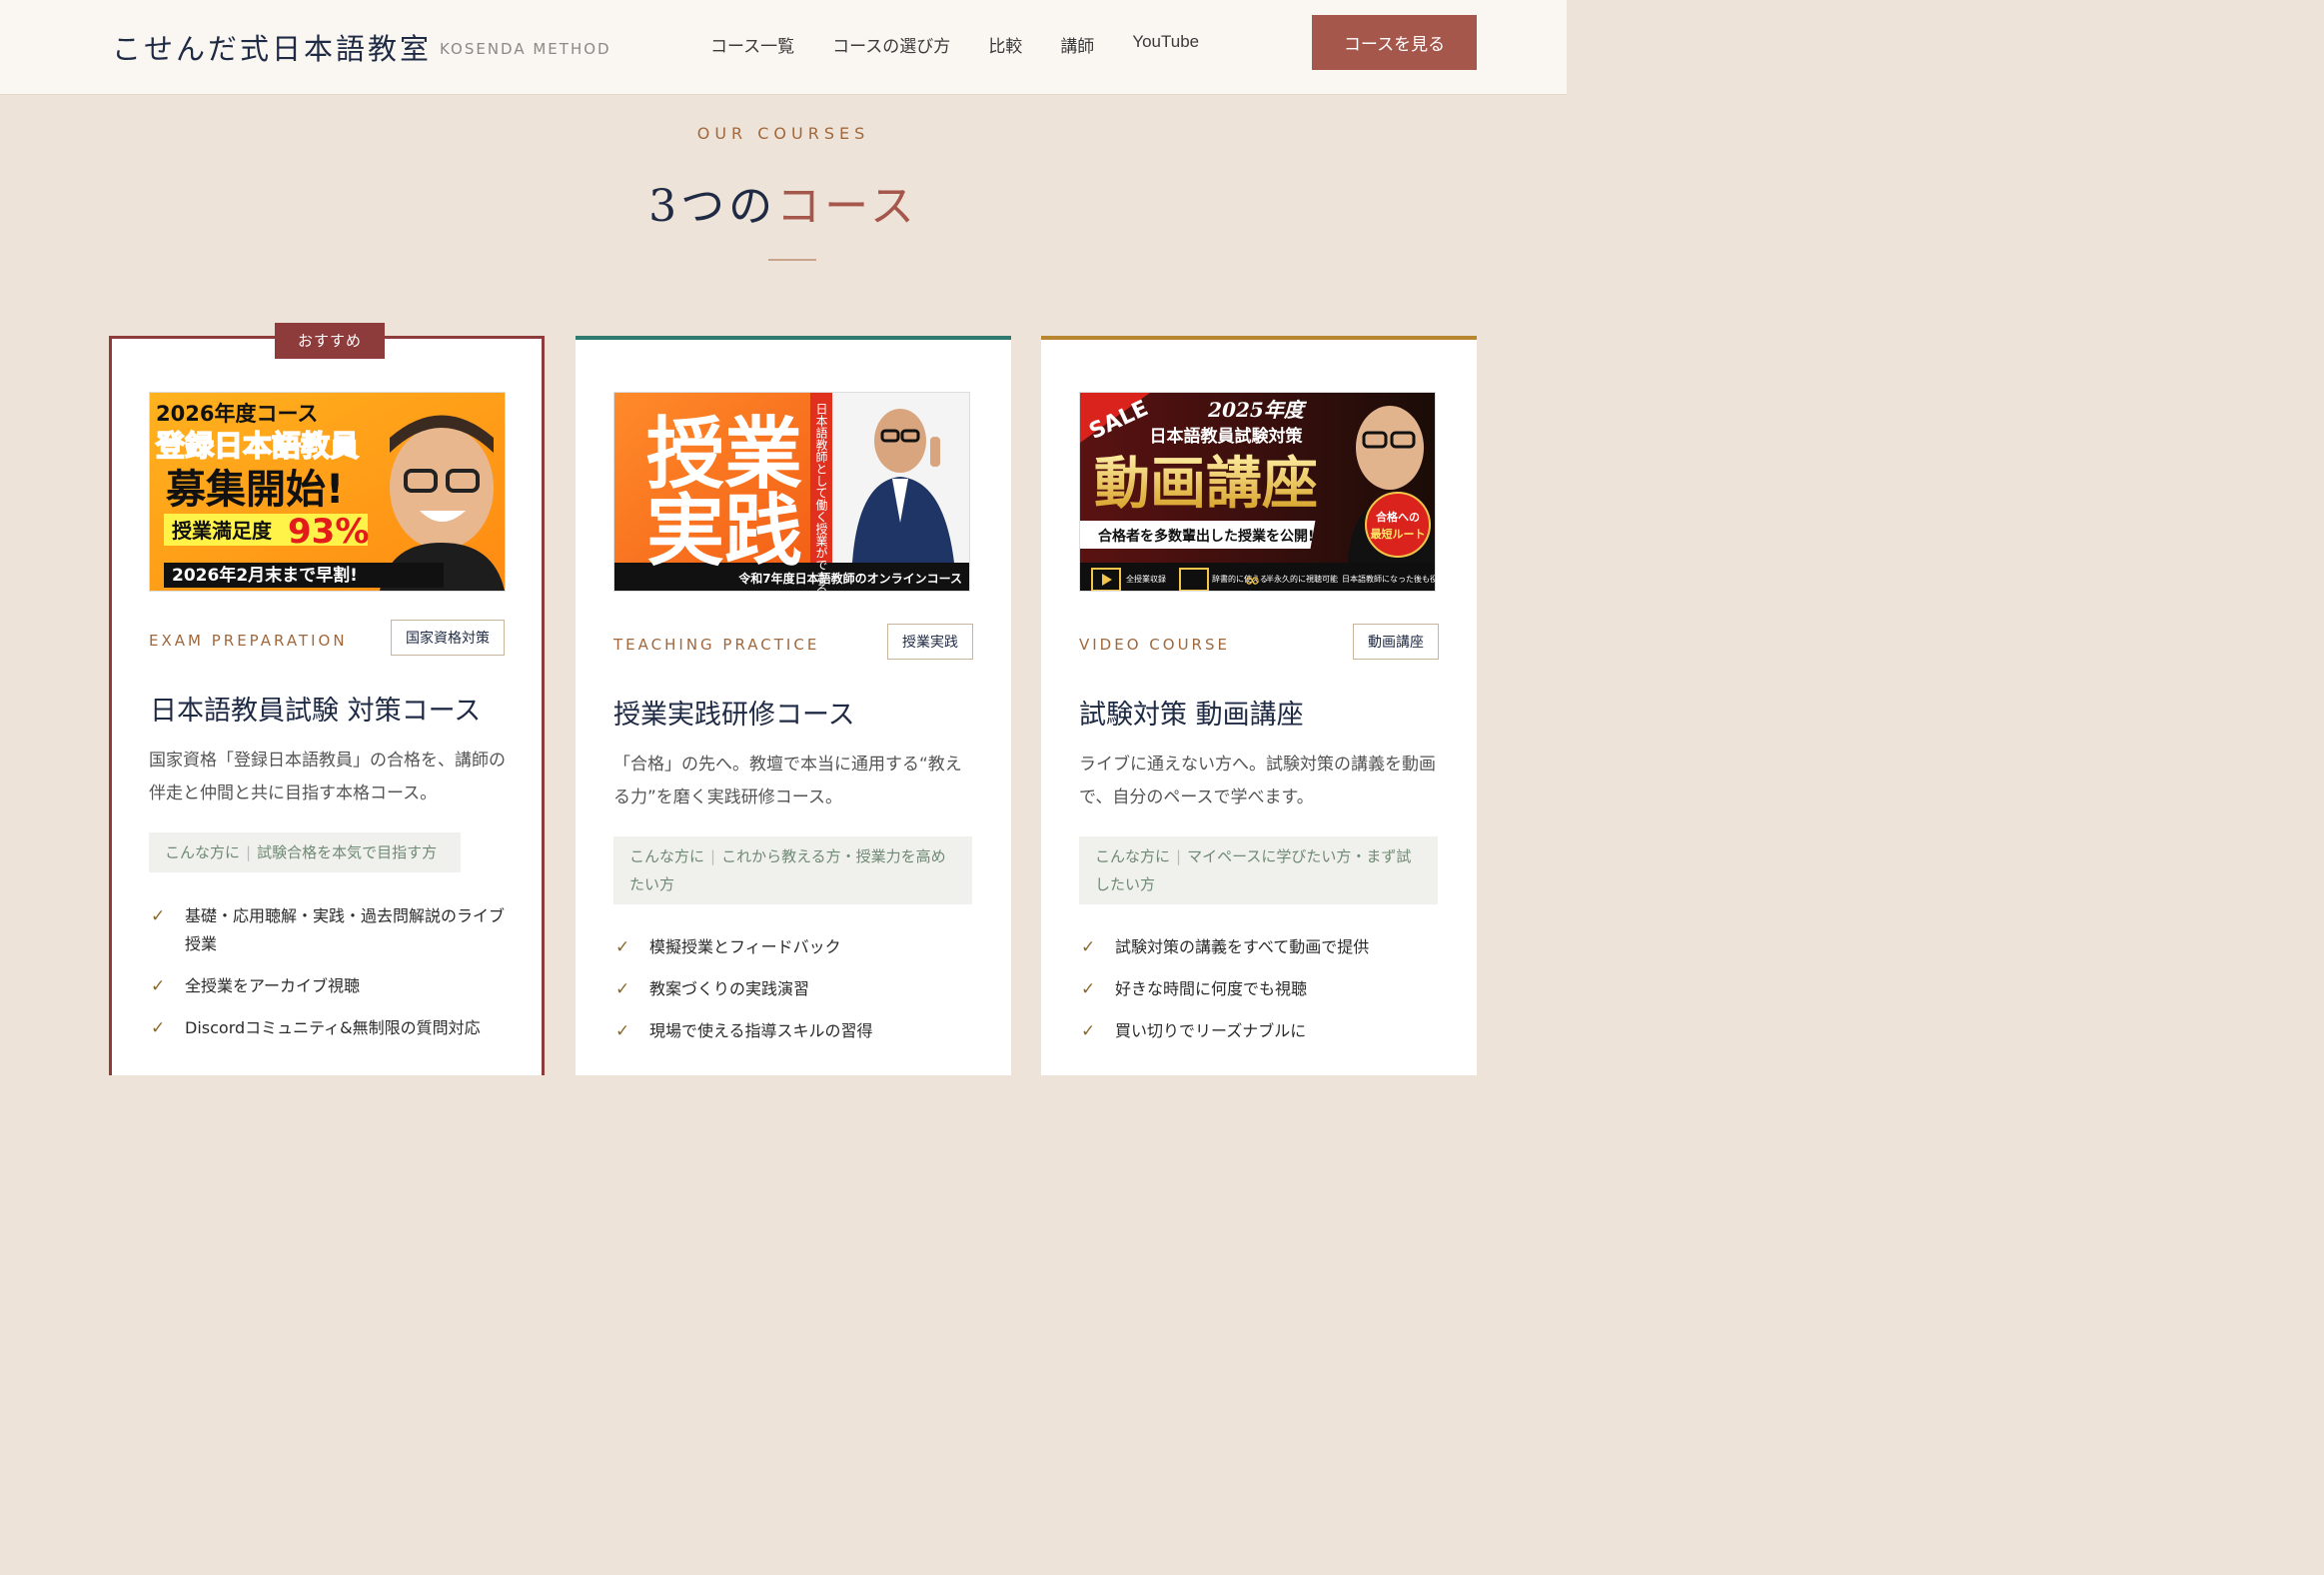 The height and width of the screenshot is (1575, 2324). Describe the element at coordinates (891, 44) in the screenshot. I see `nav-how-to-choose: コースの選び方` at that location.